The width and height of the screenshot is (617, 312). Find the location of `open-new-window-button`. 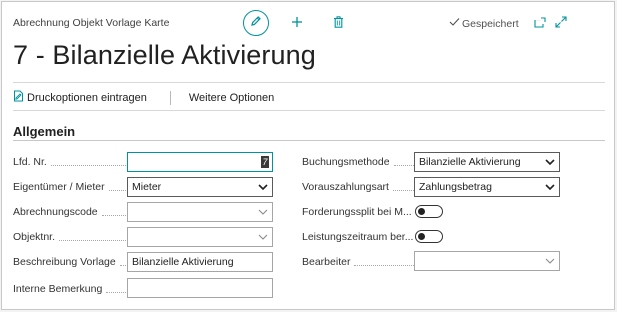

open-new-window-button is located at coordinates (540, 24).